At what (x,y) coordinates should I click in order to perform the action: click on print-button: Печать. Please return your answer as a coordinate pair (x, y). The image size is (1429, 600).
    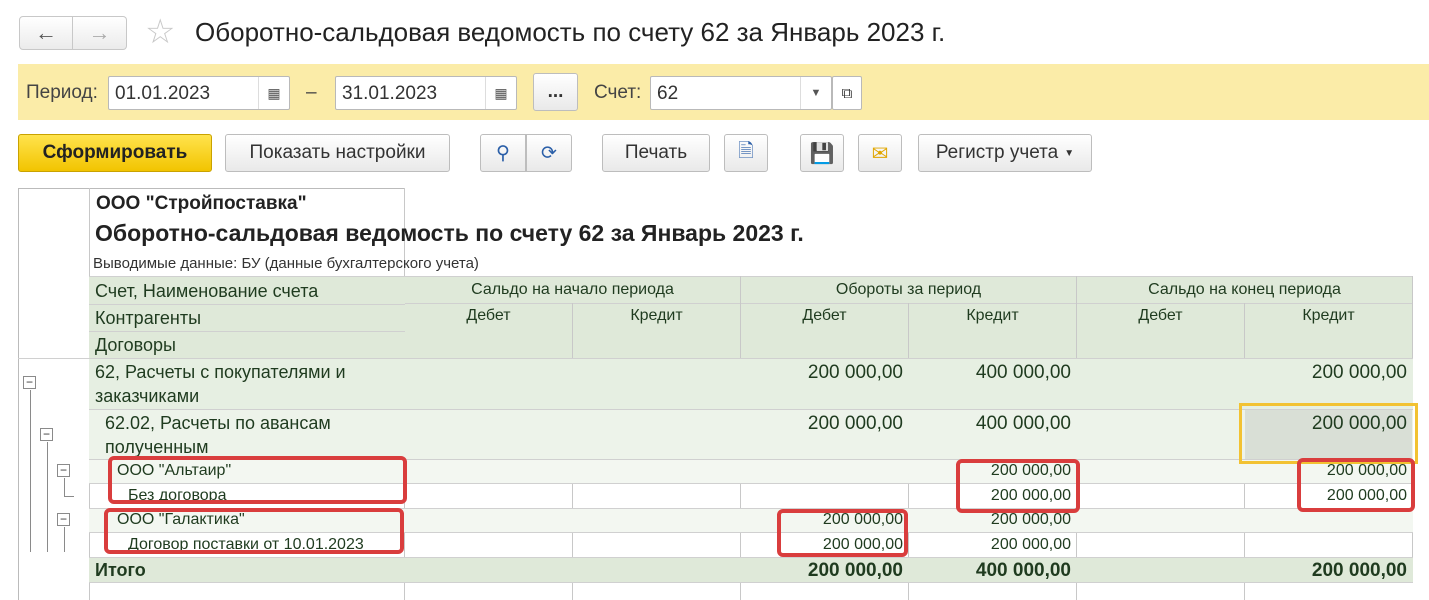
    Looking at the image, I should click on (656, 153).